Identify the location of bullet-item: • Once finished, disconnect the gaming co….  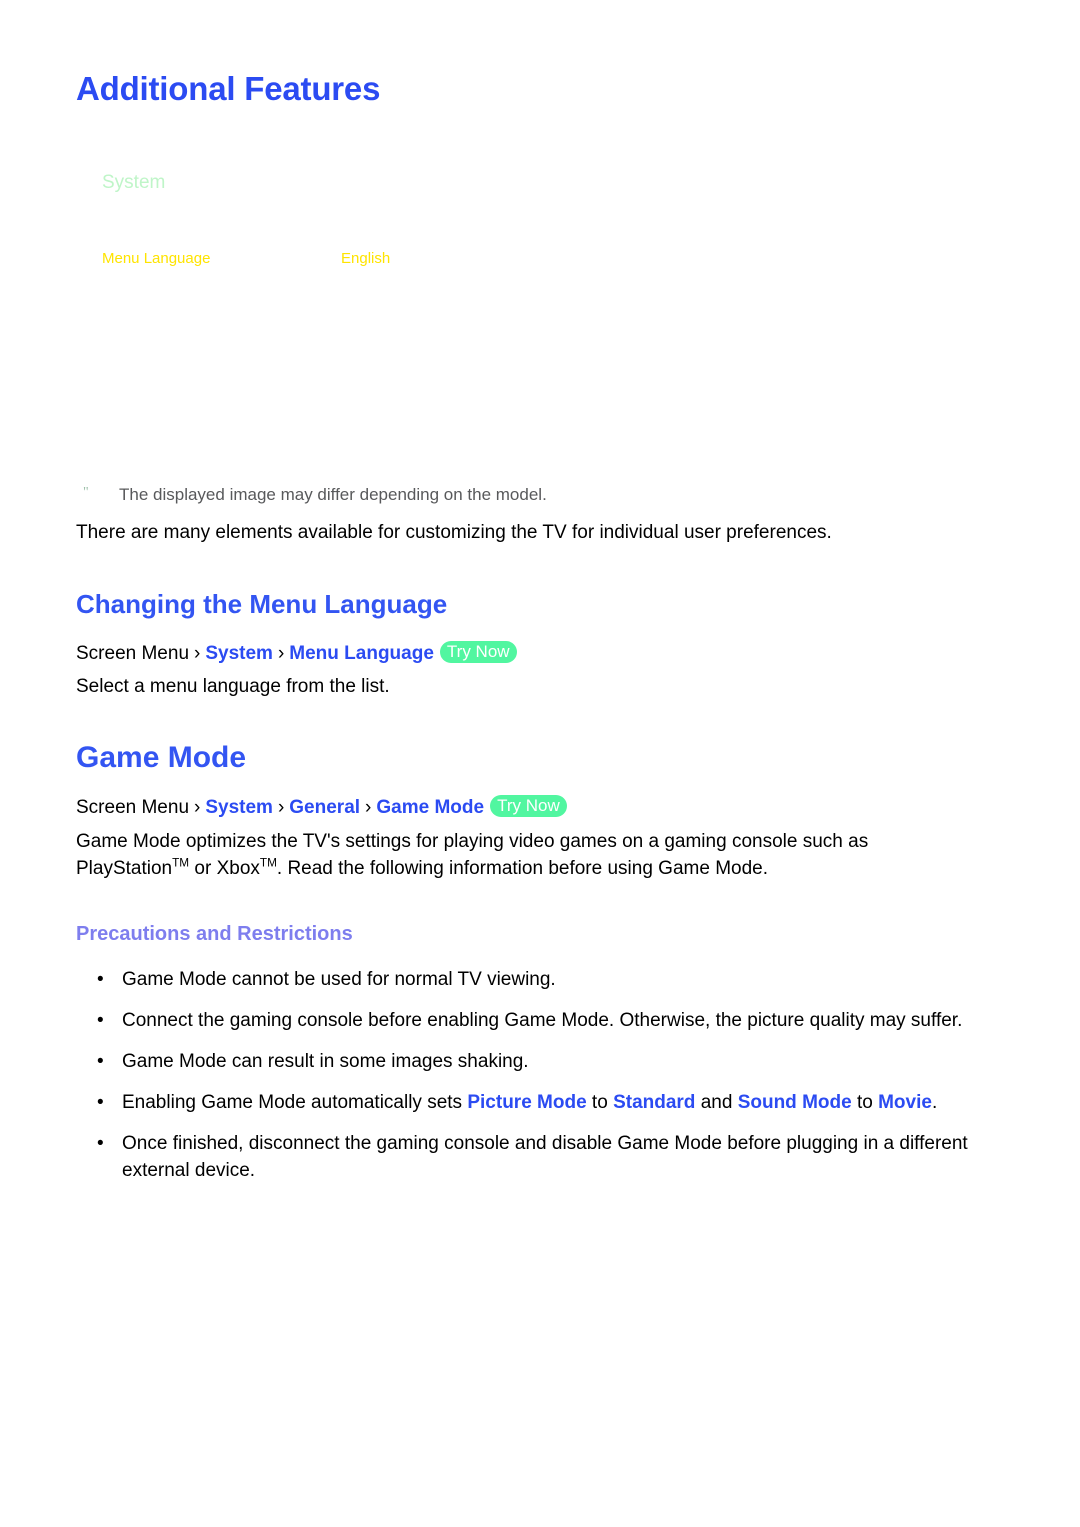
(531, 1157).